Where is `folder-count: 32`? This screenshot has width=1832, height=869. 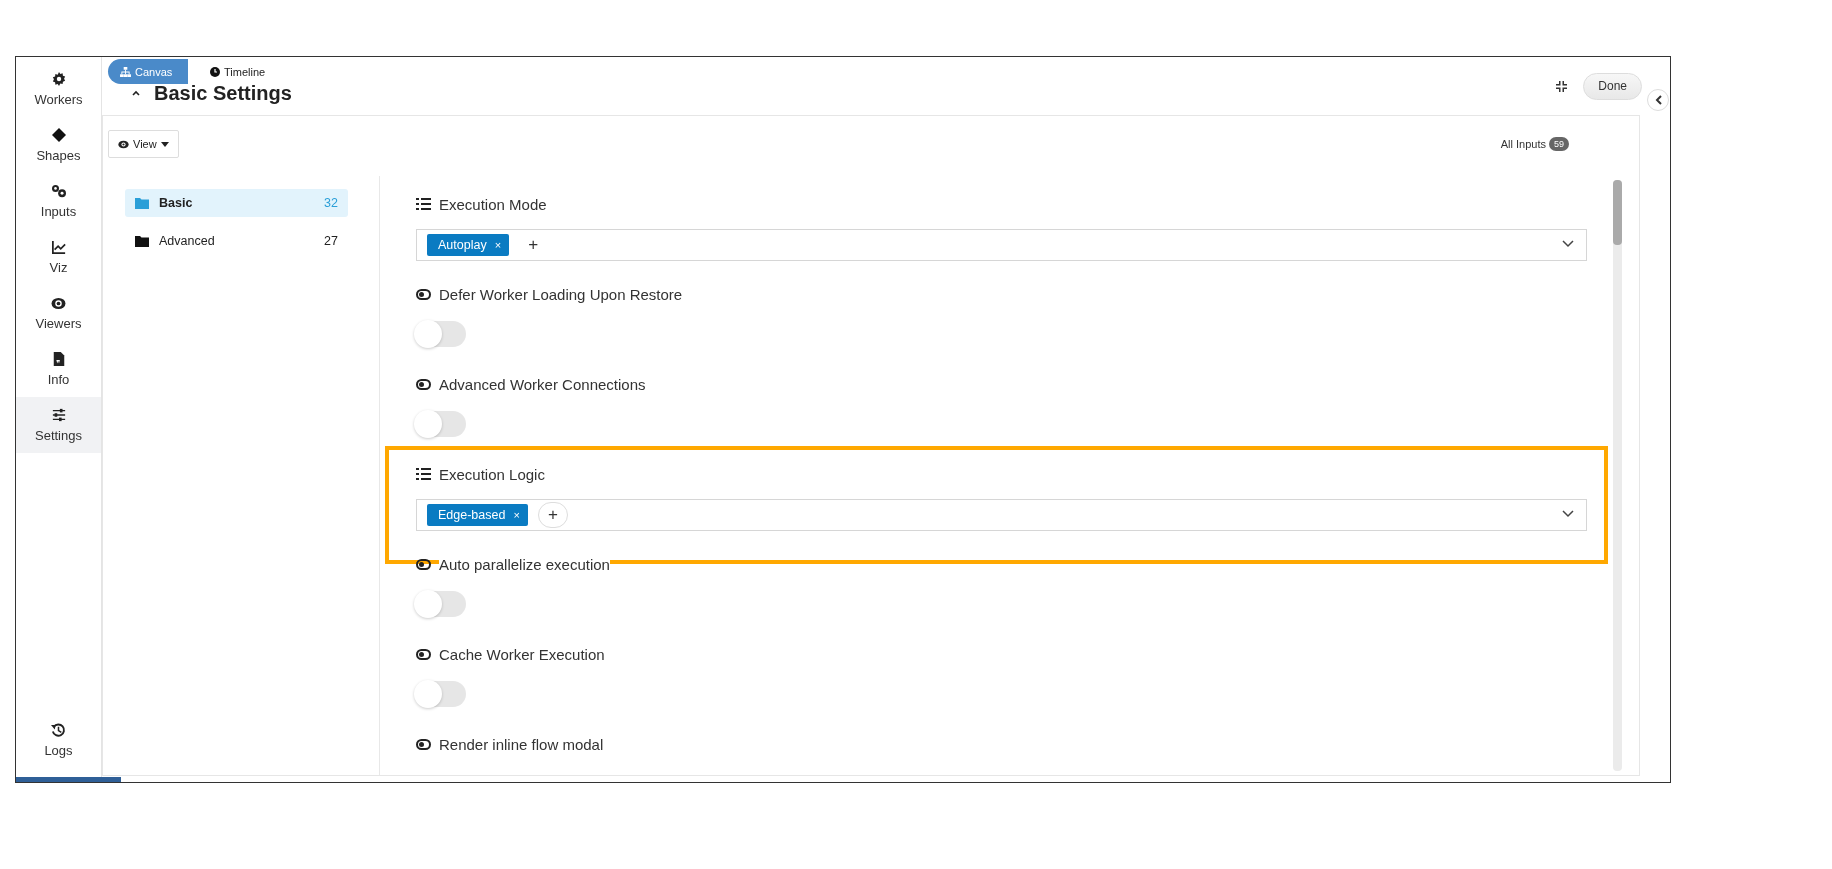
folder-count: 32 is located at coordinates (331, 203).